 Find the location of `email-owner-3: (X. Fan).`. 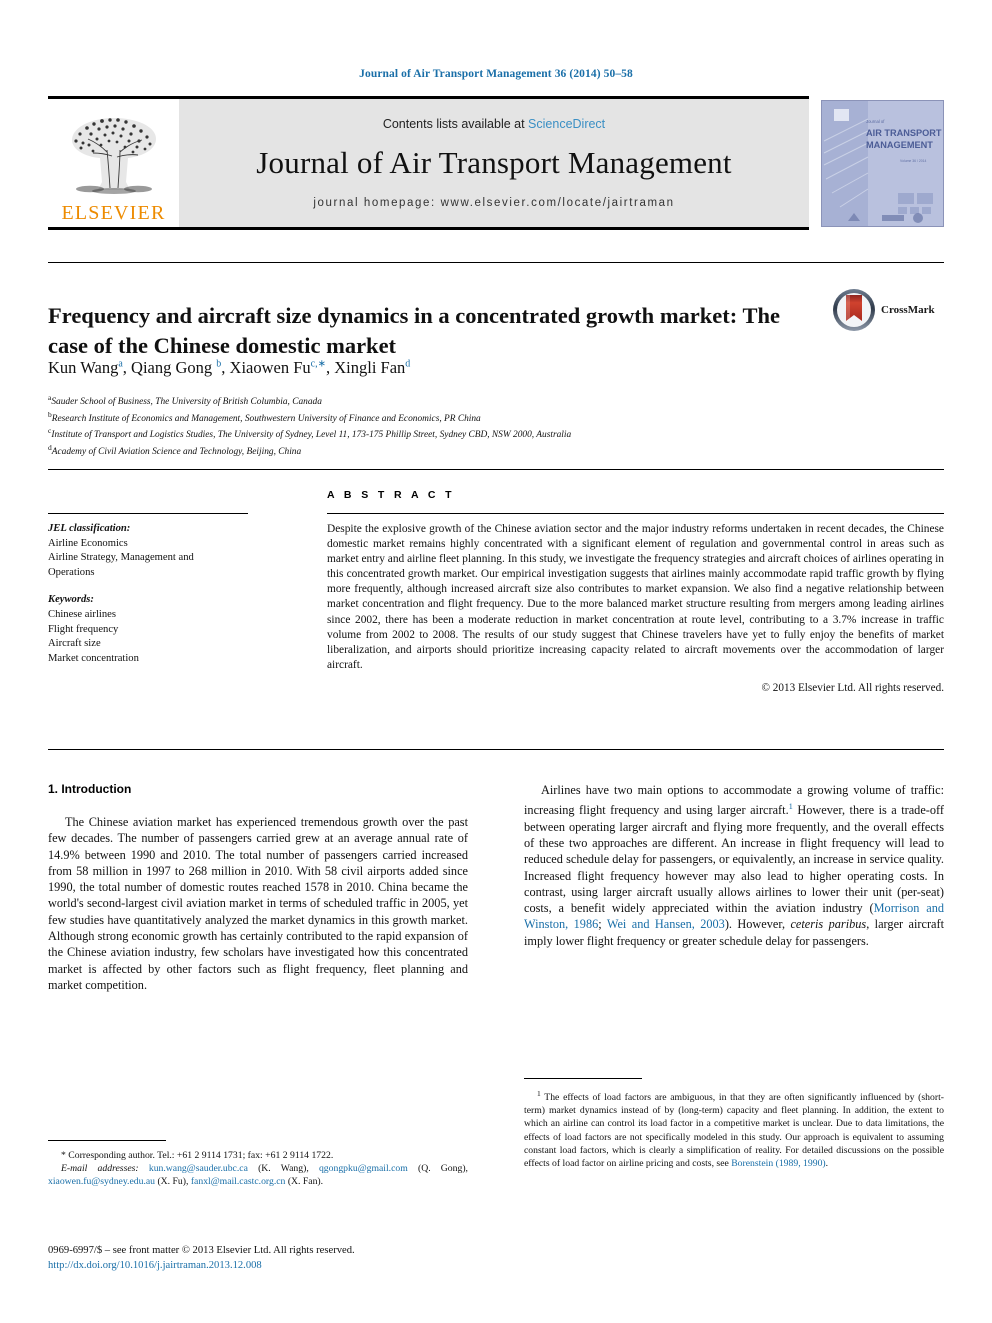

email-owner-3: (X. Fan). is located at coordinates (304, 1182).